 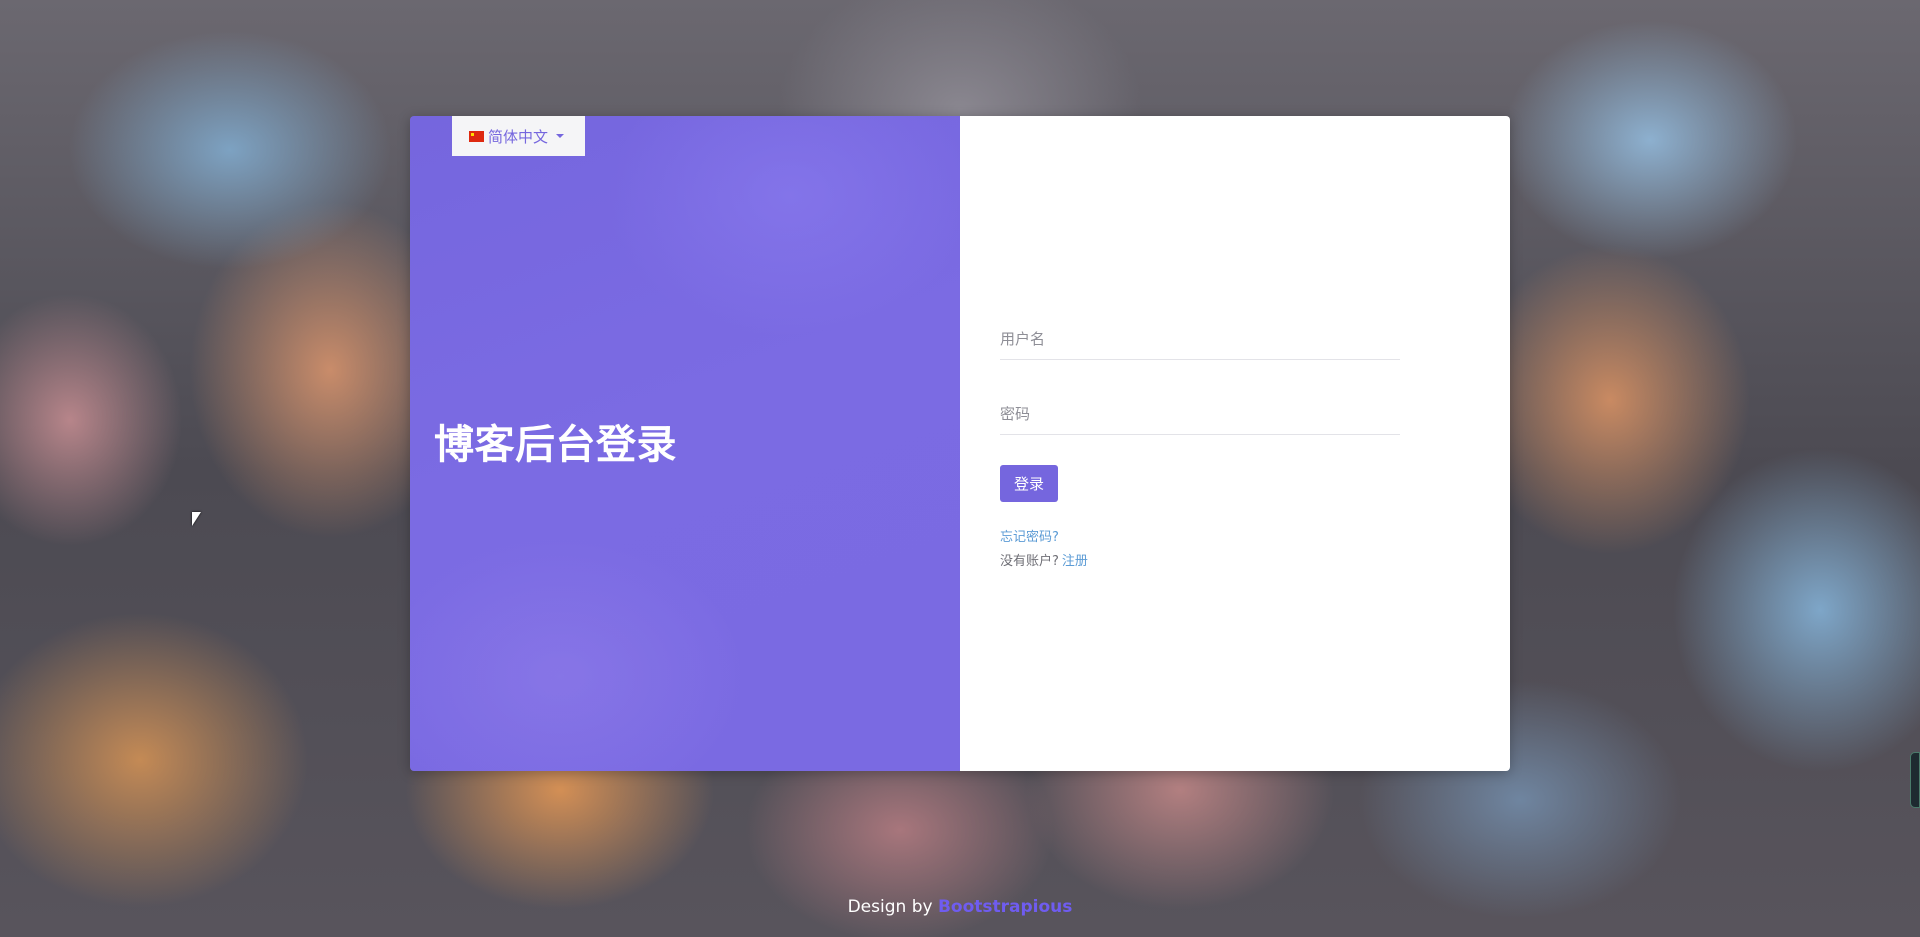 I want to click on login-button: 登录, so click(x=1029, y=483).